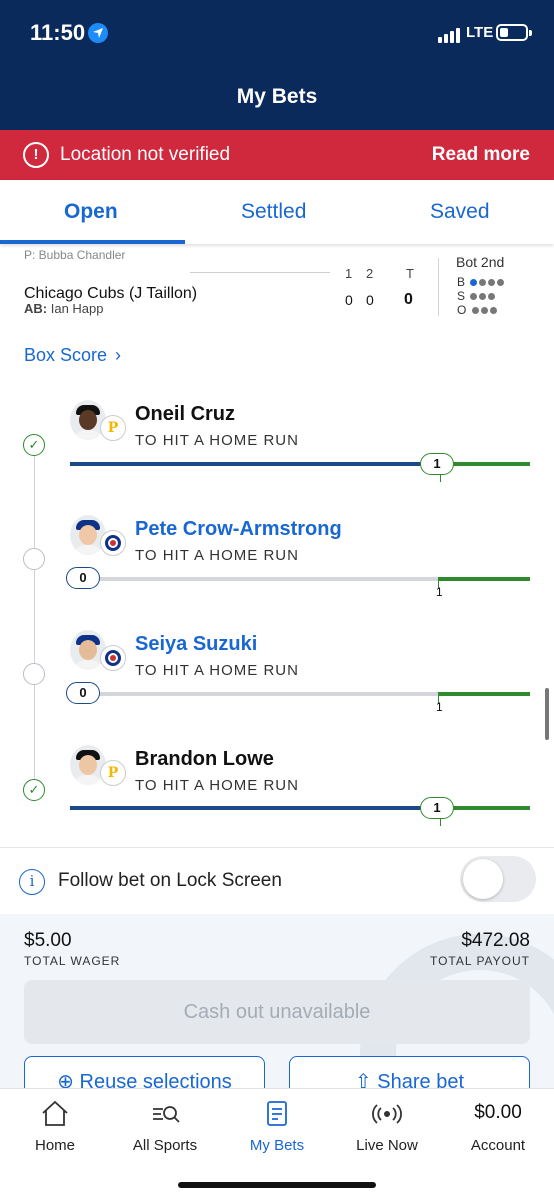 The height and width of the screenshot is (1200, 554). I want to click on nav-label: Home, so click(54, 1145).